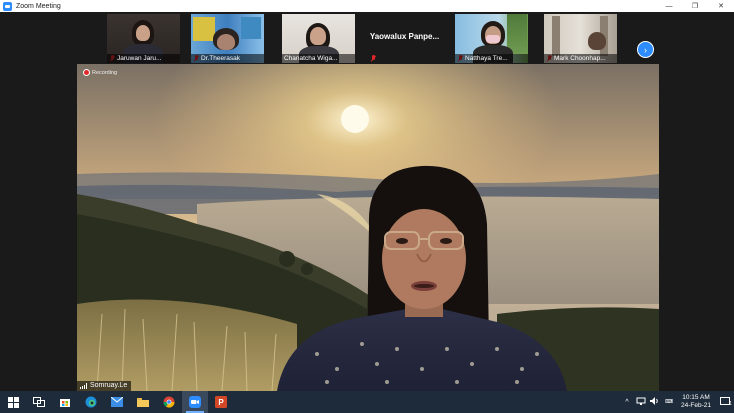 The height and width of the screenshot is (413, 734). What do you see at coordinates (721, 6) in the screenshot?
I see `close-button: ✕` at bounding box center [721, 6].